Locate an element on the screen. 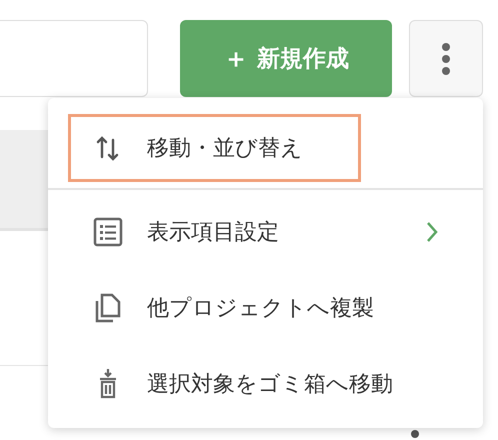 Image resolution: width=498 pixels, height=440 pixels. more-menu-button is located at coordinates (446, 58).